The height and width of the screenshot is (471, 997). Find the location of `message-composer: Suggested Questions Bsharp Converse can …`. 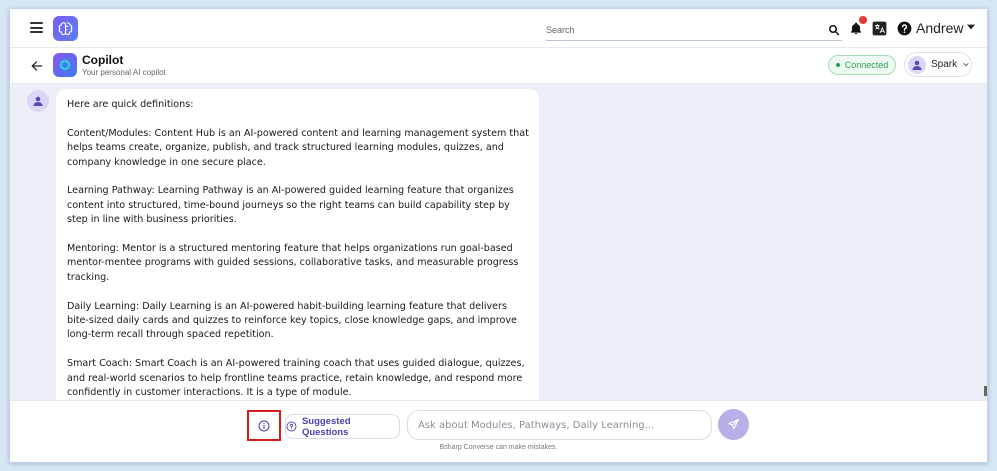

message-composer: Suggested Questions Bsharp Converse can … is located at coordinates (498, 431).